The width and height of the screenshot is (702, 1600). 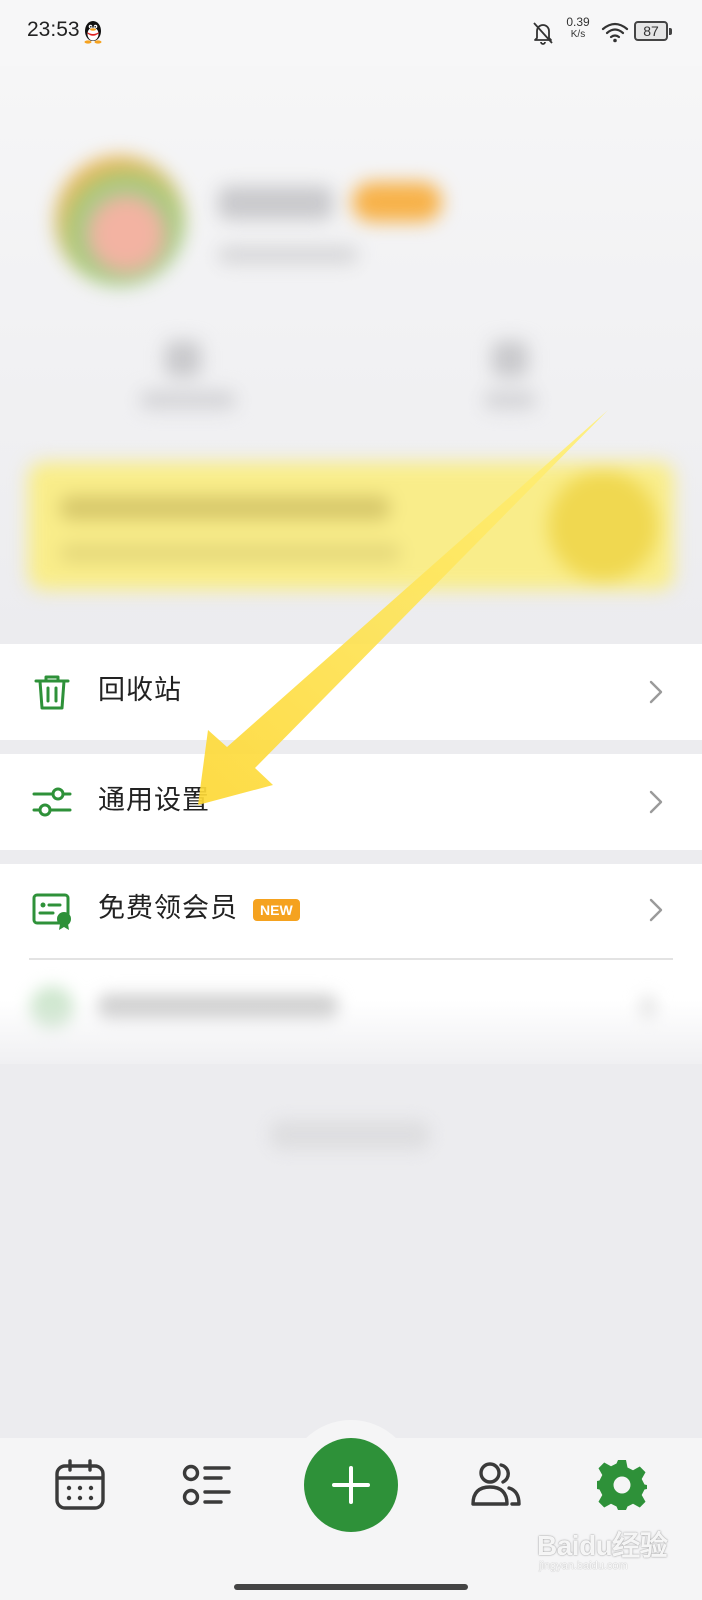 I want to click on profile-name-blurred, so click(x=275, y=203).